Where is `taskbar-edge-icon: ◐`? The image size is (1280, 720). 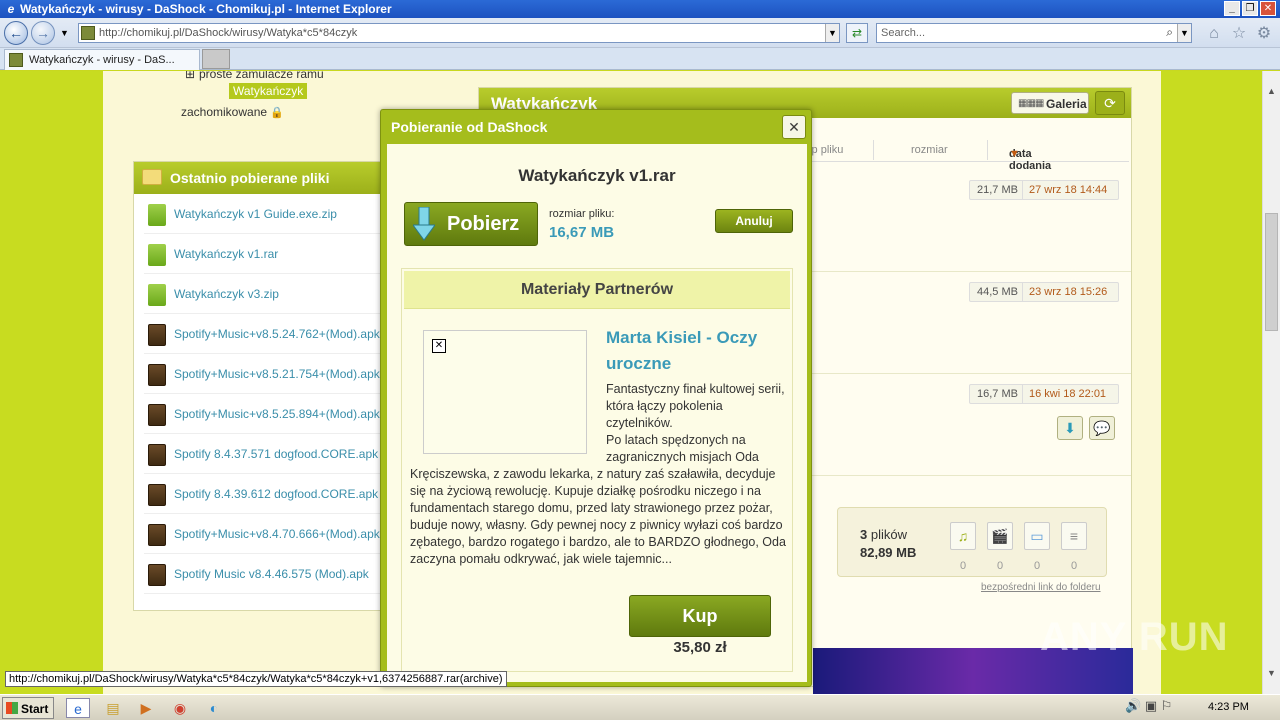
taskbar-edge-icon: ◐ is located at coordinates (214, 708).